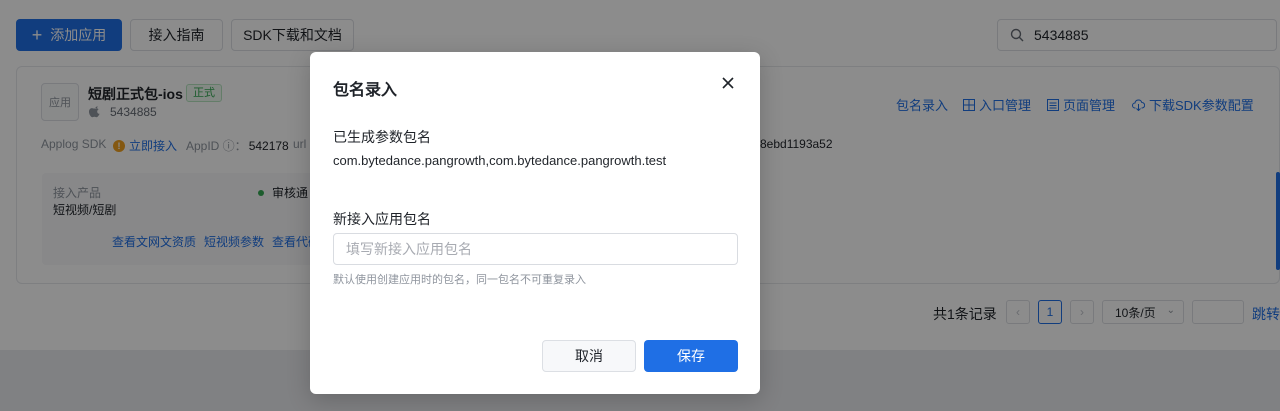  Describe the element at coordinates (728, 83) in the screenshot. I see `close-icon` at that location.